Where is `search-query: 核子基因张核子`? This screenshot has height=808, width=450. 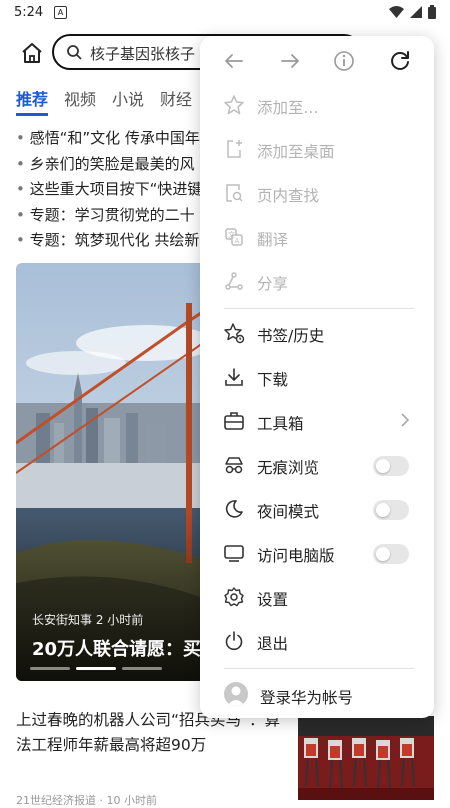
search-query: 核子基因张核子 is located at coordinates (143, 54).